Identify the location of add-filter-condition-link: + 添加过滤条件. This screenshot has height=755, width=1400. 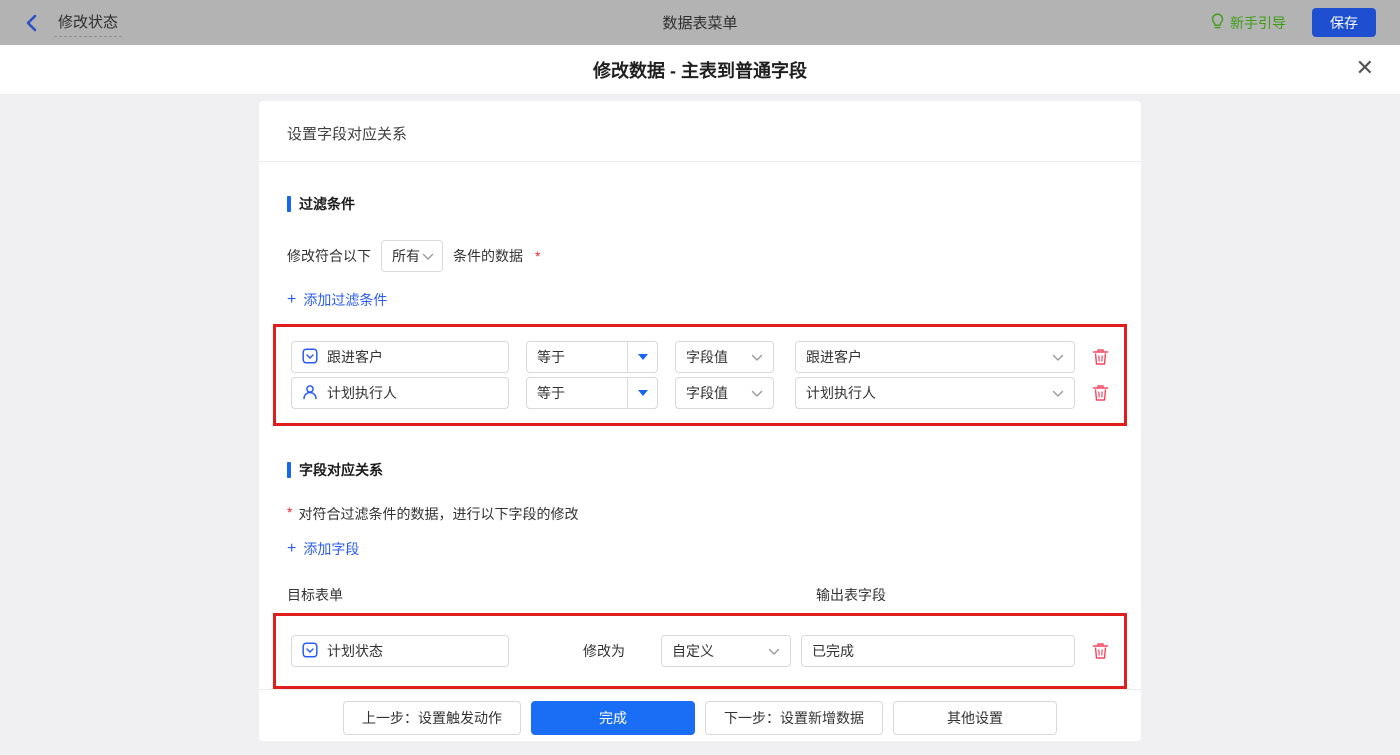
(337, 300).